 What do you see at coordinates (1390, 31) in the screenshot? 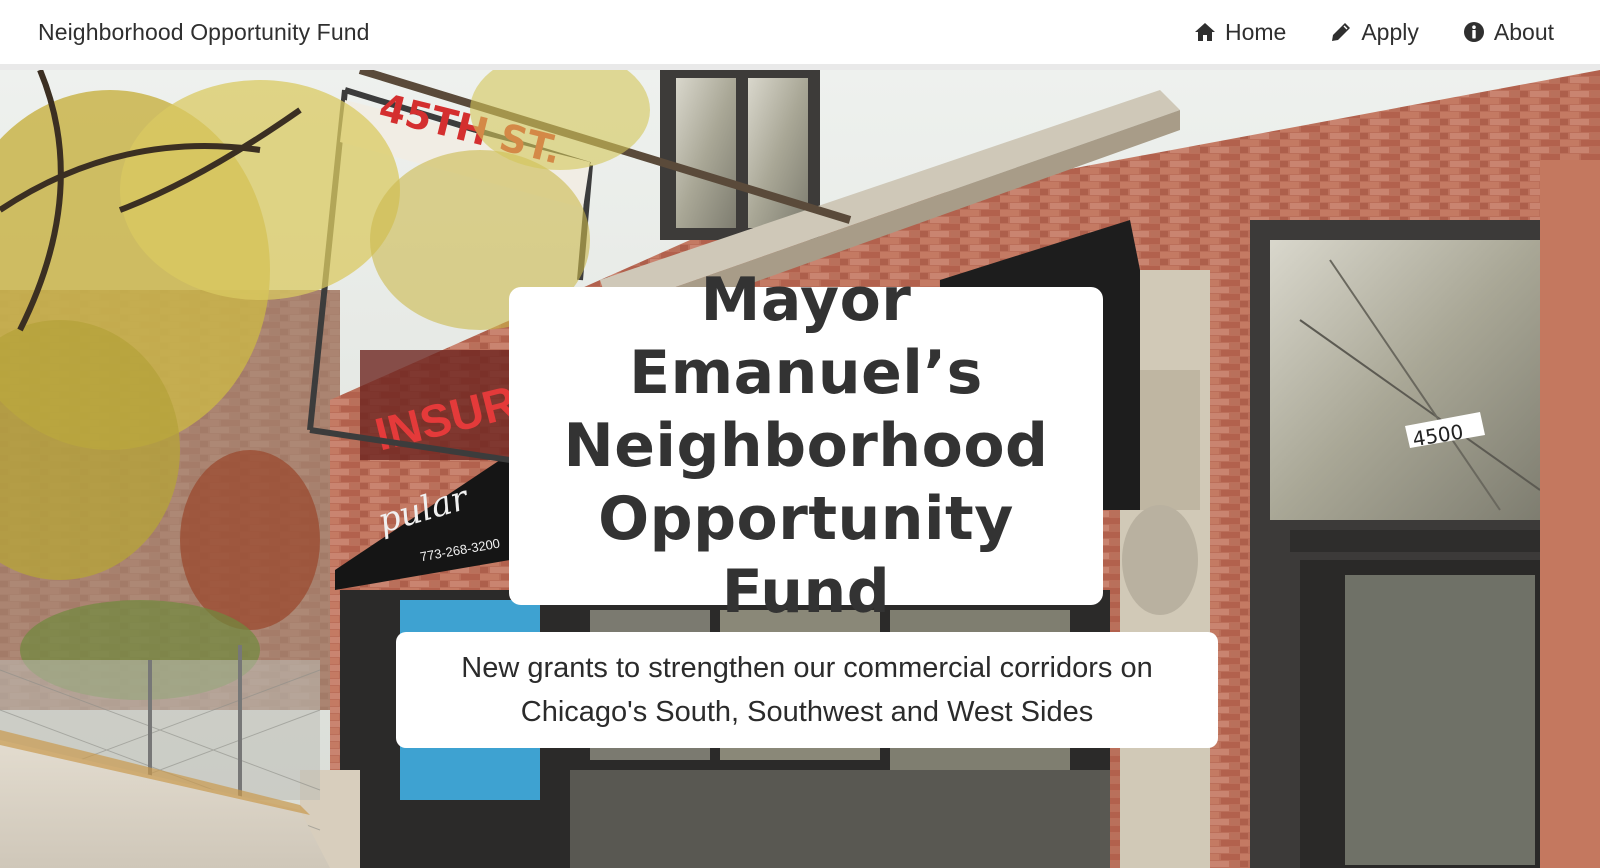
I see `nav-apply-label: Apply` at bounding box center [1390, 31].